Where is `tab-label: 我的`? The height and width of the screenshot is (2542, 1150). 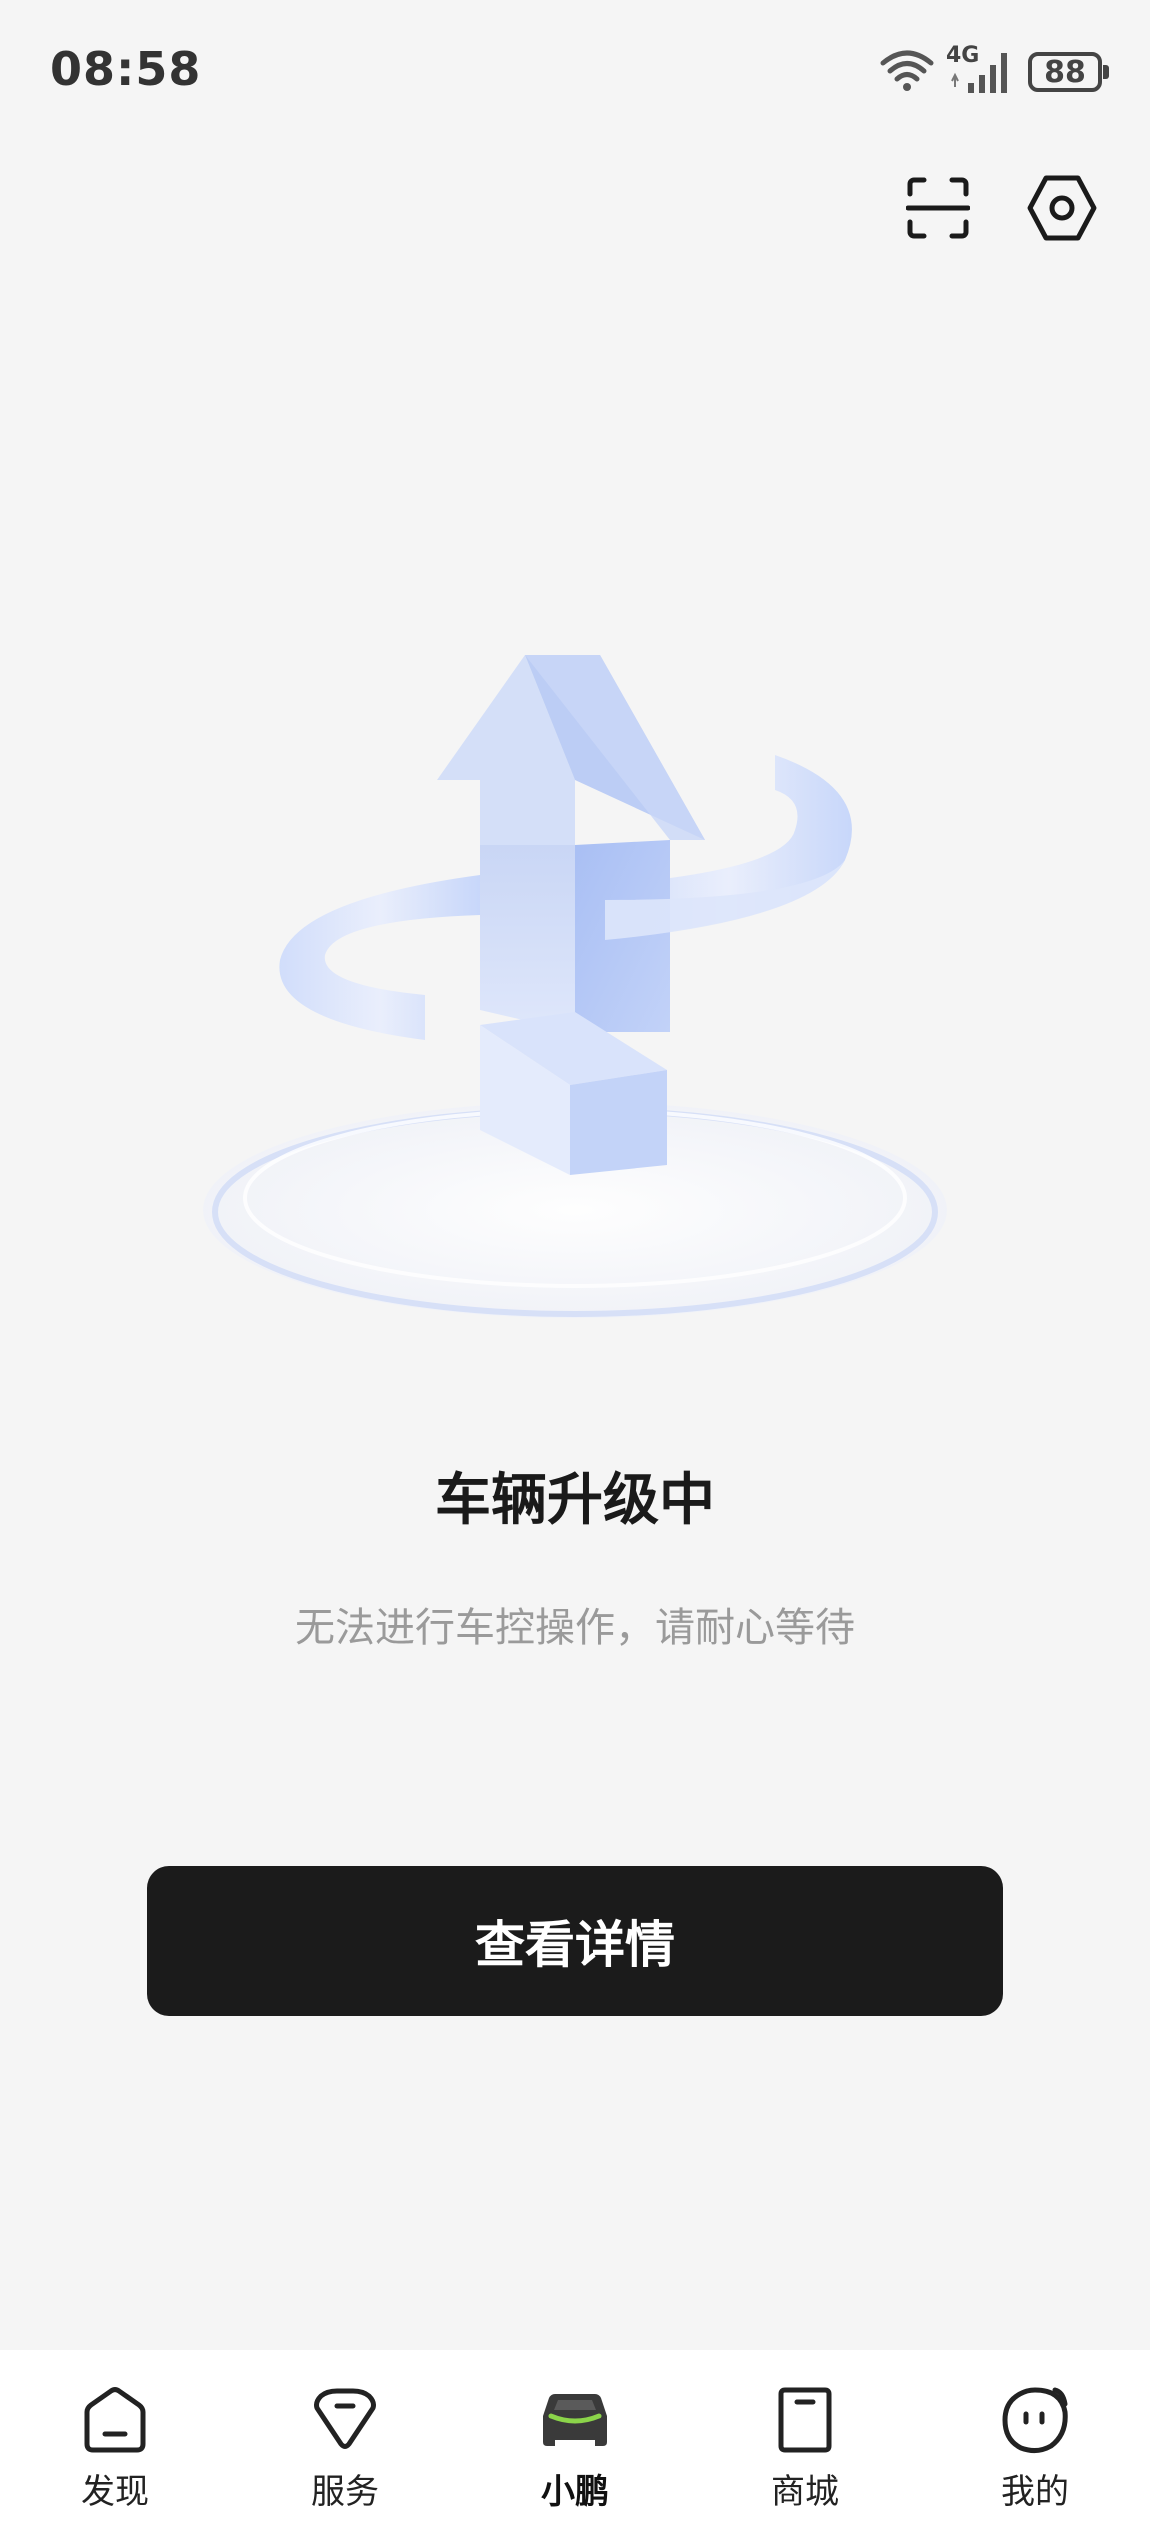 tab-label: 我的 is located at coordinates (1035, 2492).